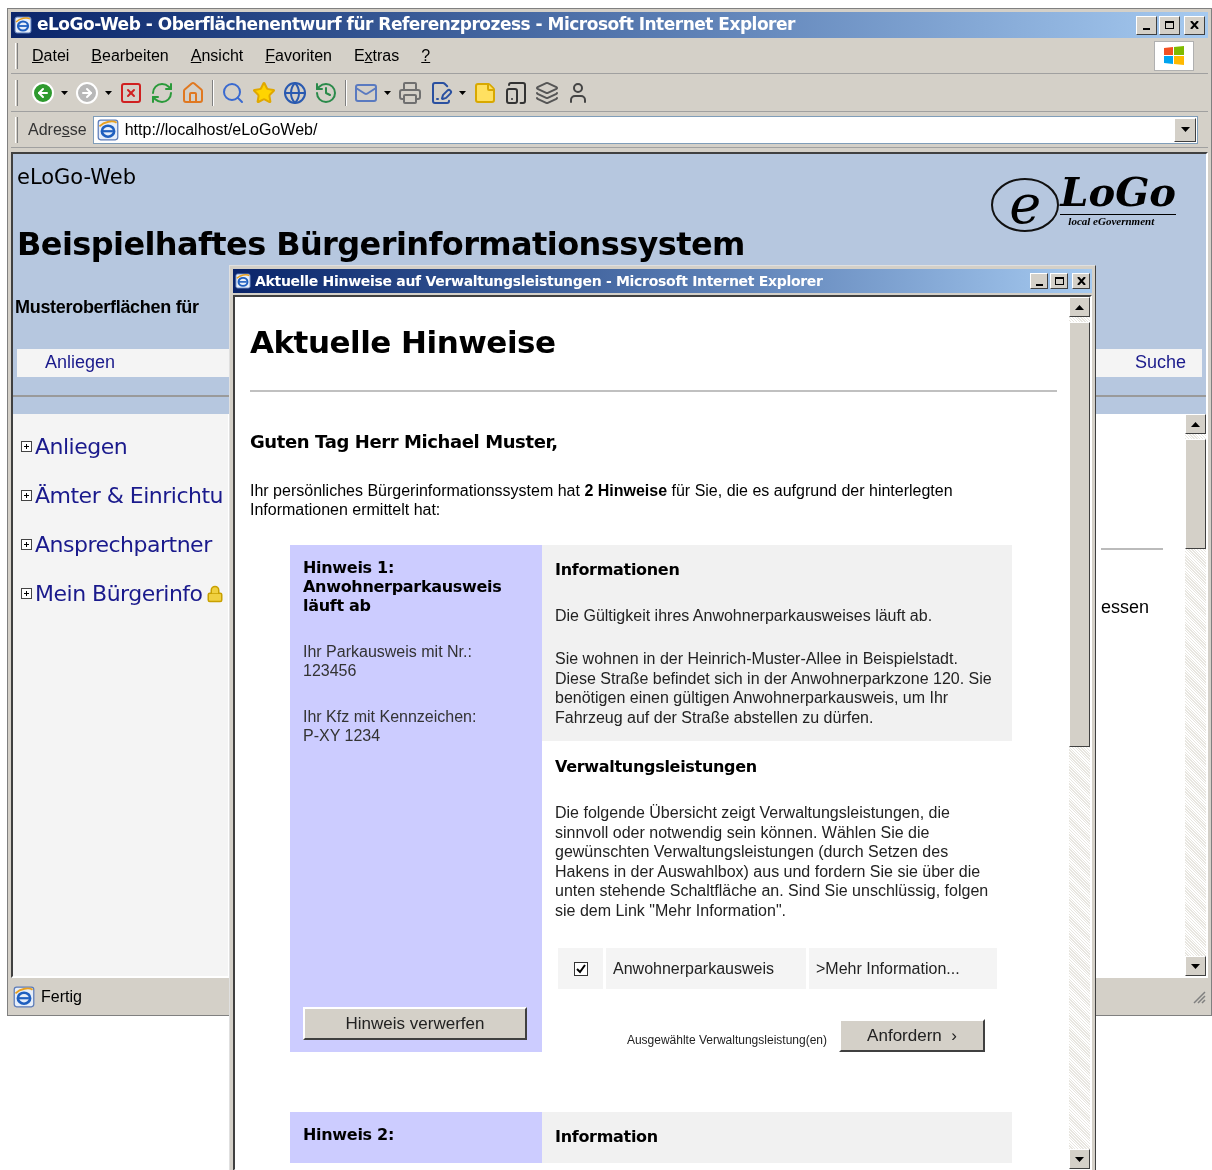 The image size is (1212, 1170). I want to click on tablet-icon, so click(516, 92).